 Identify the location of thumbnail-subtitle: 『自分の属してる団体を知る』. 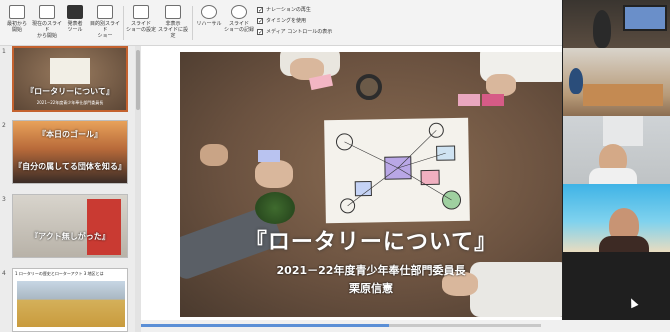
(70, 166).